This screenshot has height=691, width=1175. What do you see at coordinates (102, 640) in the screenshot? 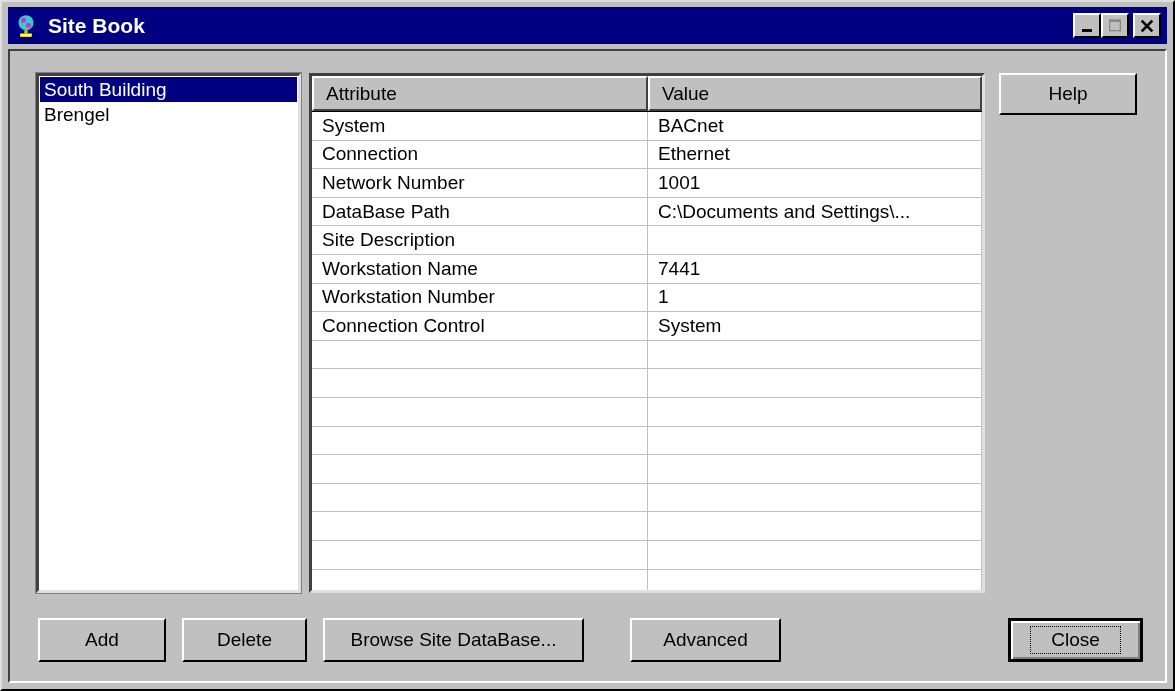
I see `dialog-button: Add` at bounding box center [102, 640].